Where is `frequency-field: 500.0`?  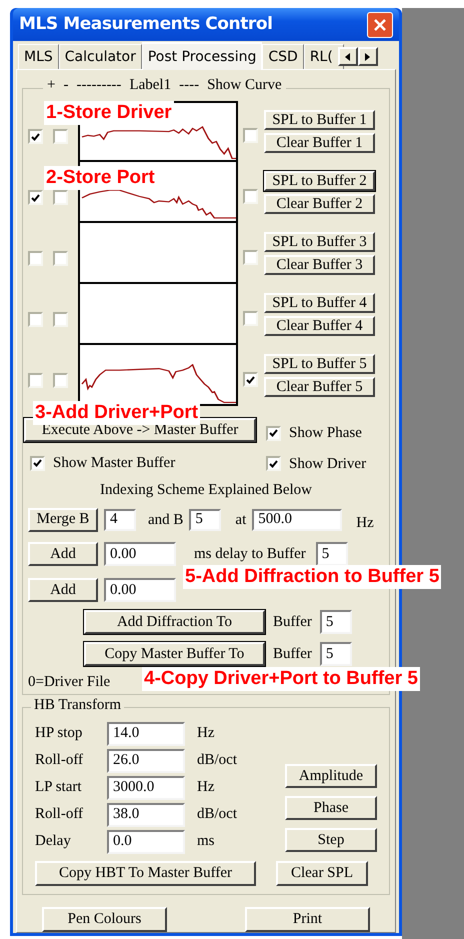 frequency-field: 500.0 is located at coordinates (297, 519).